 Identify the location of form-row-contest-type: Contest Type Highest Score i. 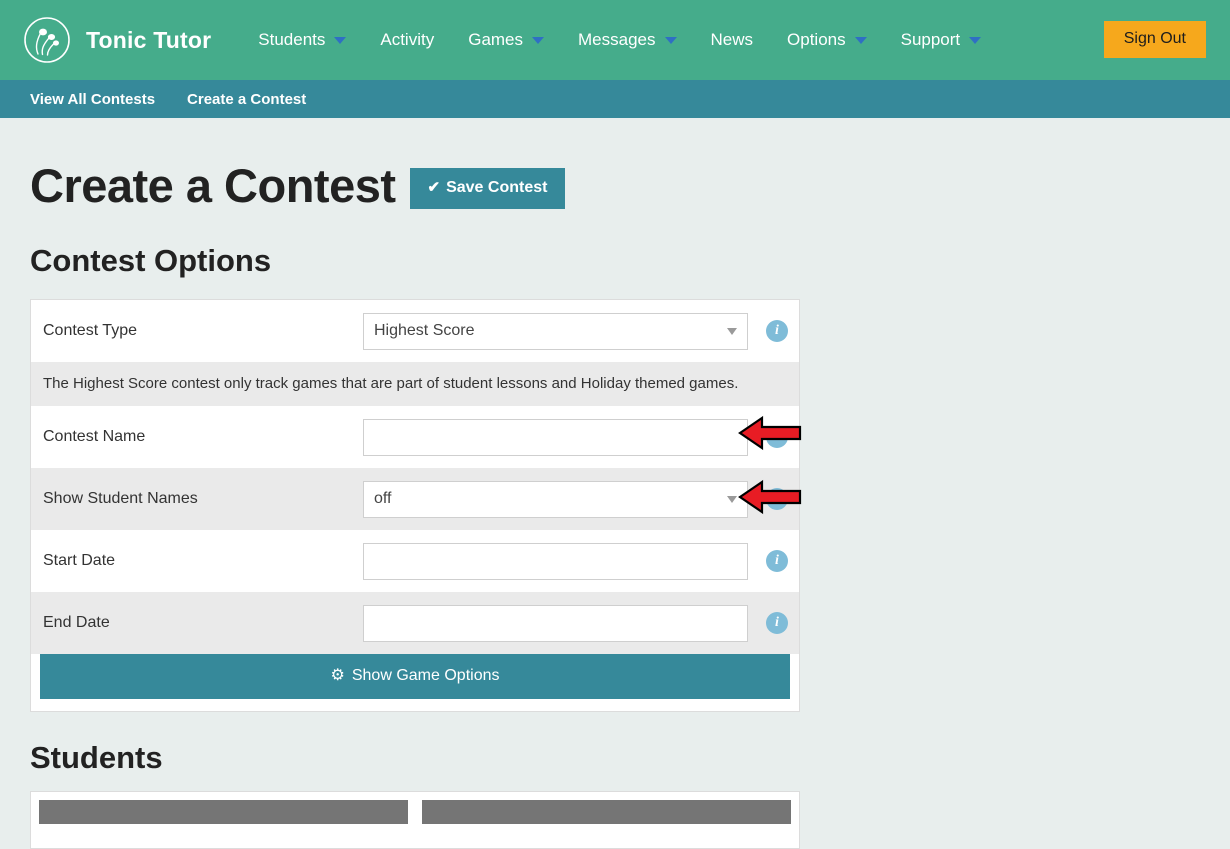
(415, 331).